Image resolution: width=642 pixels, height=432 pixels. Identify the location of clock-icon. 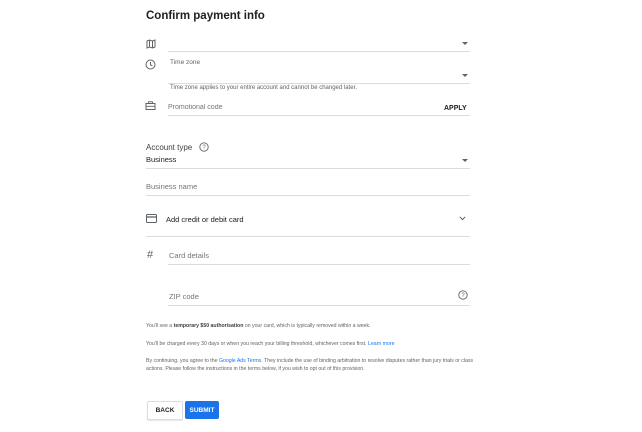
(150, 64).